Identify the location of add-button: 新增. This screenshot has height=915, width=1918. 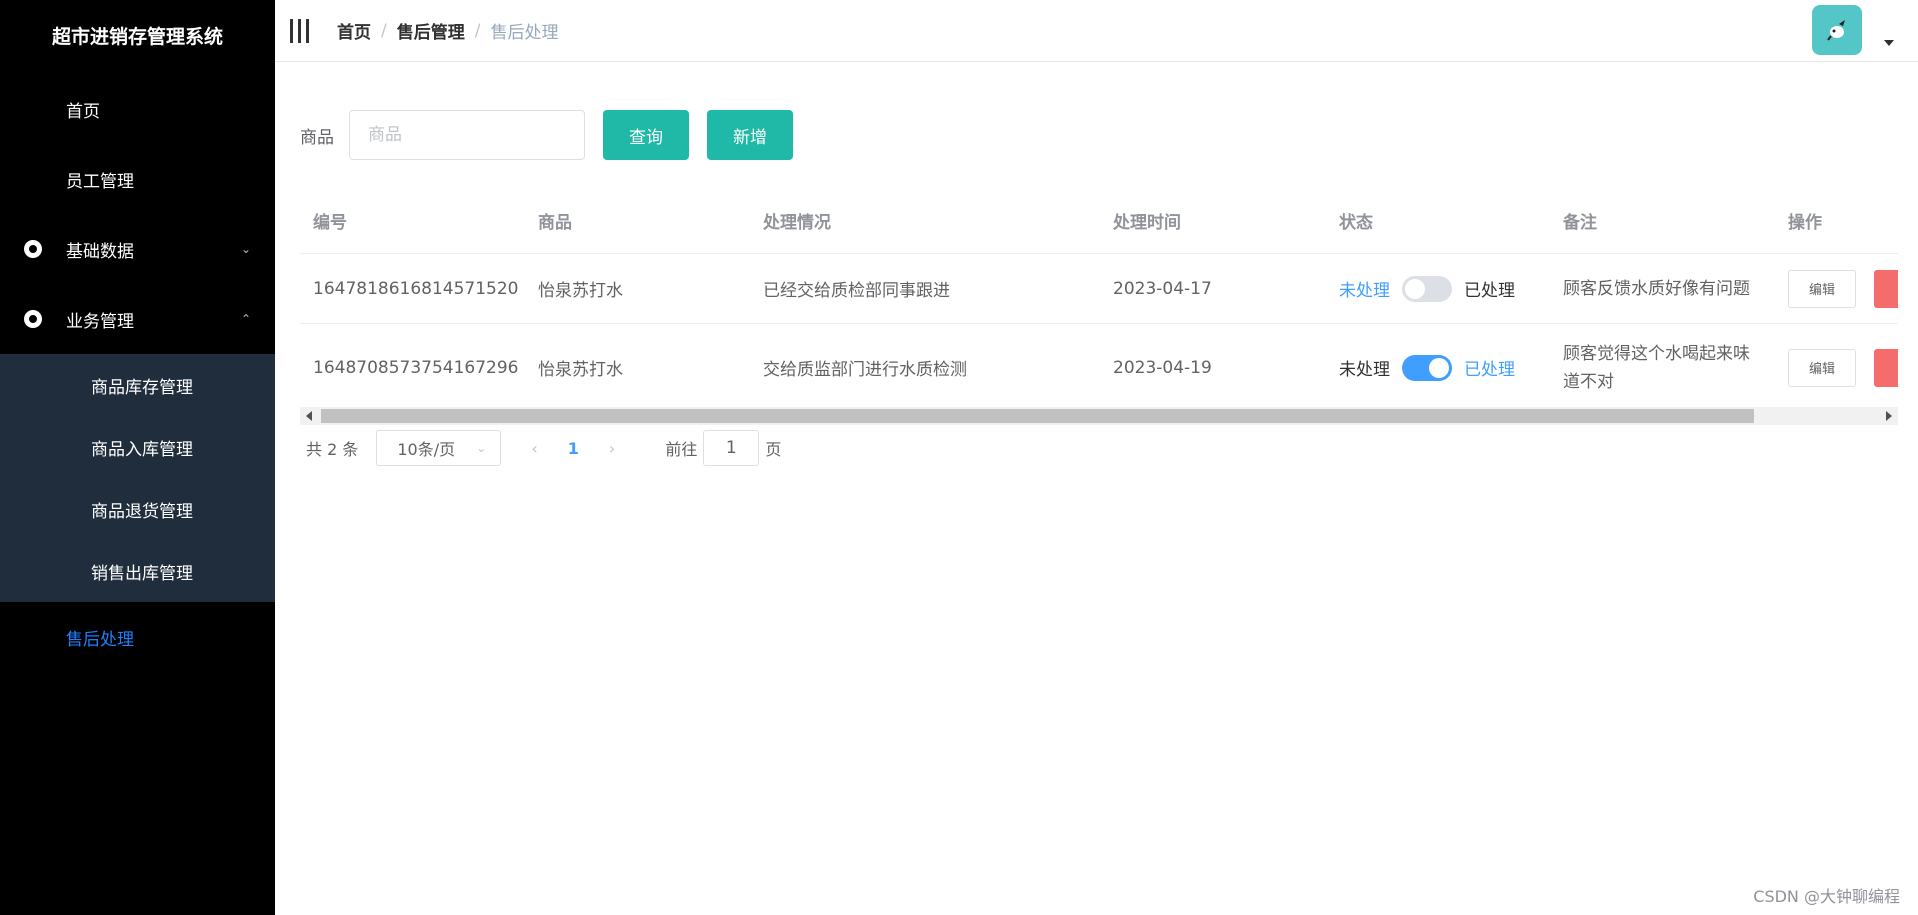
(750, 135).